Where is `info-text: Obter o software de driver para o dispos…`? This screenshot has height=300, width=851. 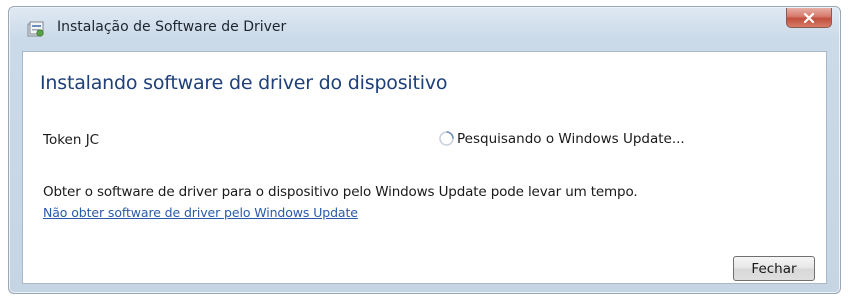
info-text: Obter o software de driver para o dispos… is located at coordinates (340, 192).